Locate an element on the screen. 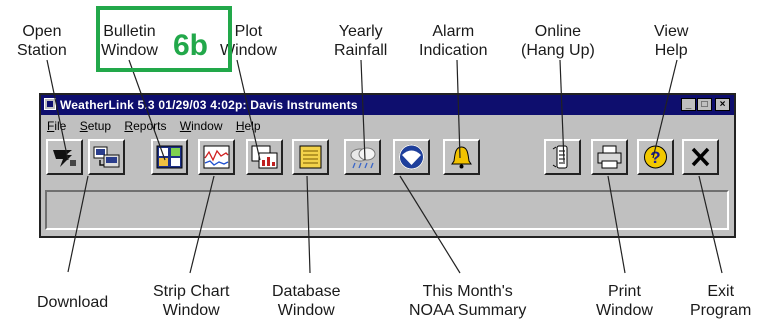 The height and width of the screenshot is (322, 769). bulletin-window-button is located at coordinates (169, 157).